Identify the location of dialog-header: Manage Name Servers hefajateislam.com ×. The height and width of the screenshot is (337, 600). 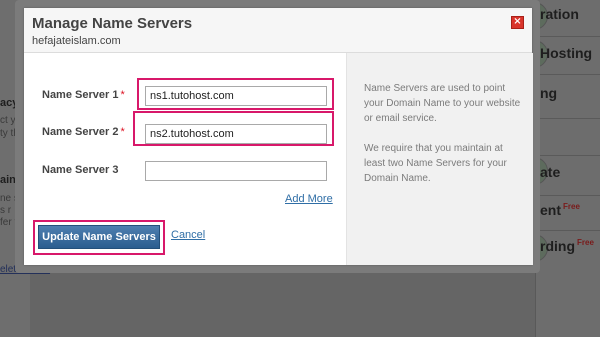
(278, 30).